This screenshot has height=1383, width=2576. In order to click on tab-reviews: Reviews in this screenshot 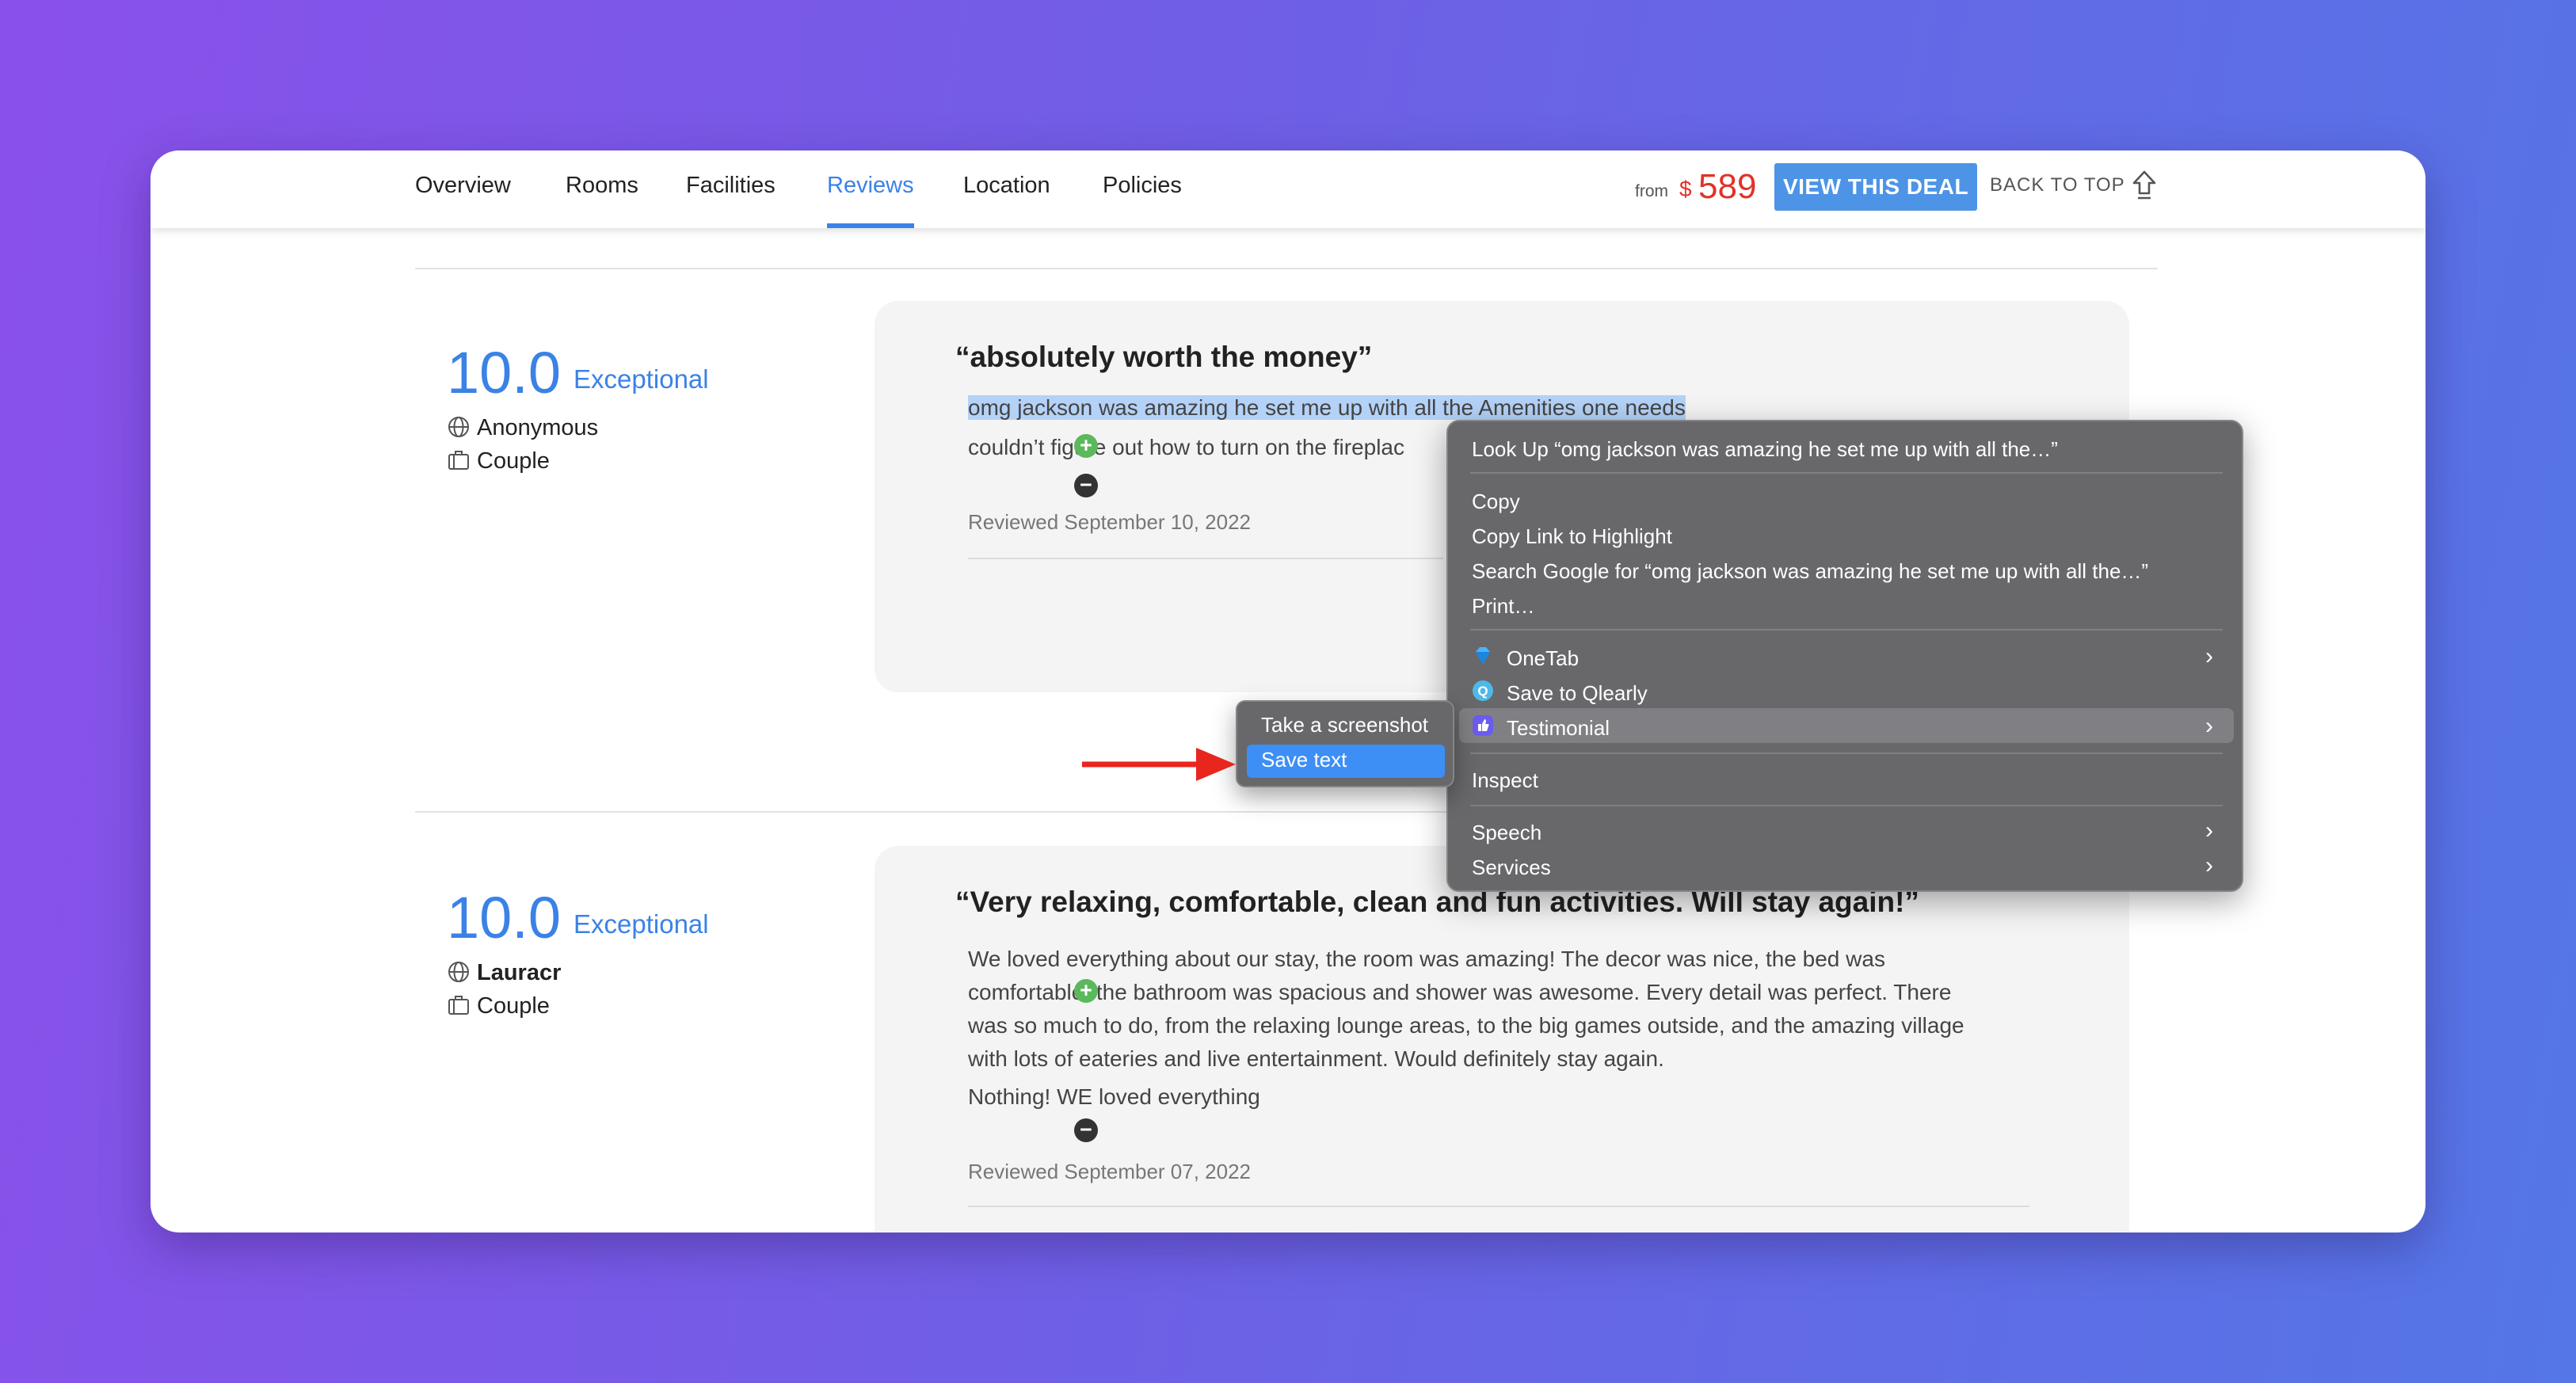, I will do `click(871, 200)`.